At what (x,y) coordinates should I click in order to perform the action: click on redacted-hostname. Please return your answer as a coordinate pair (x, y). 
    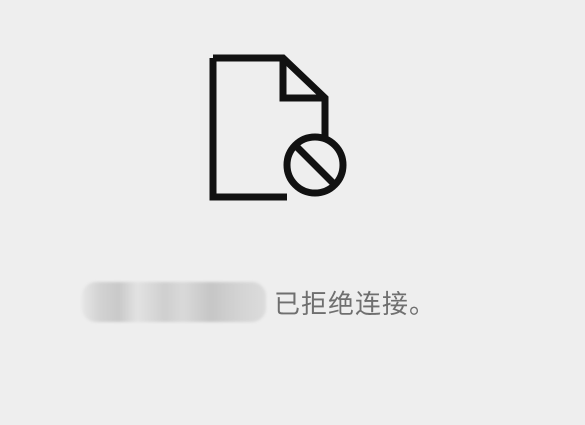
    Looking at the image, I should click on (174, 302).